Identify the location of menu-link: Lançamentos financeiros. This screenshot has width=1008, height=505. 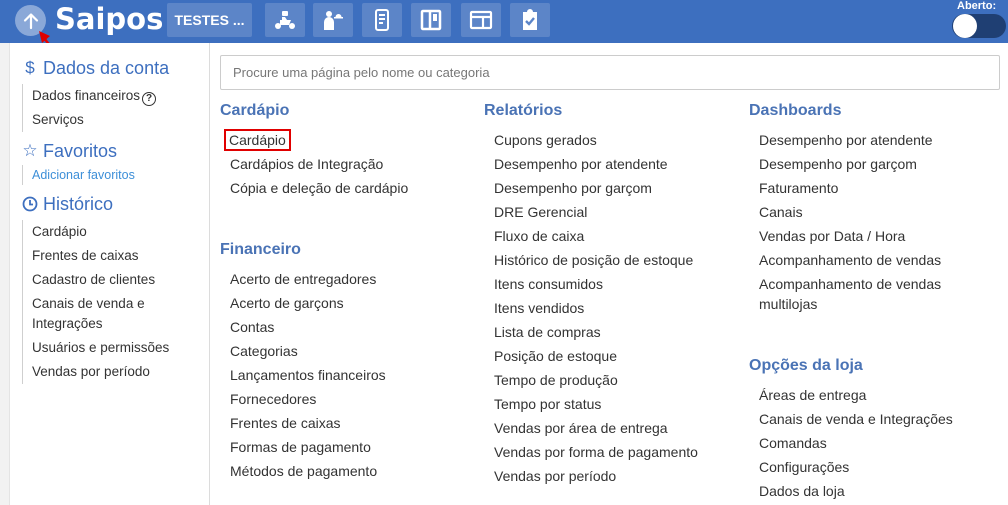
(308, 375).